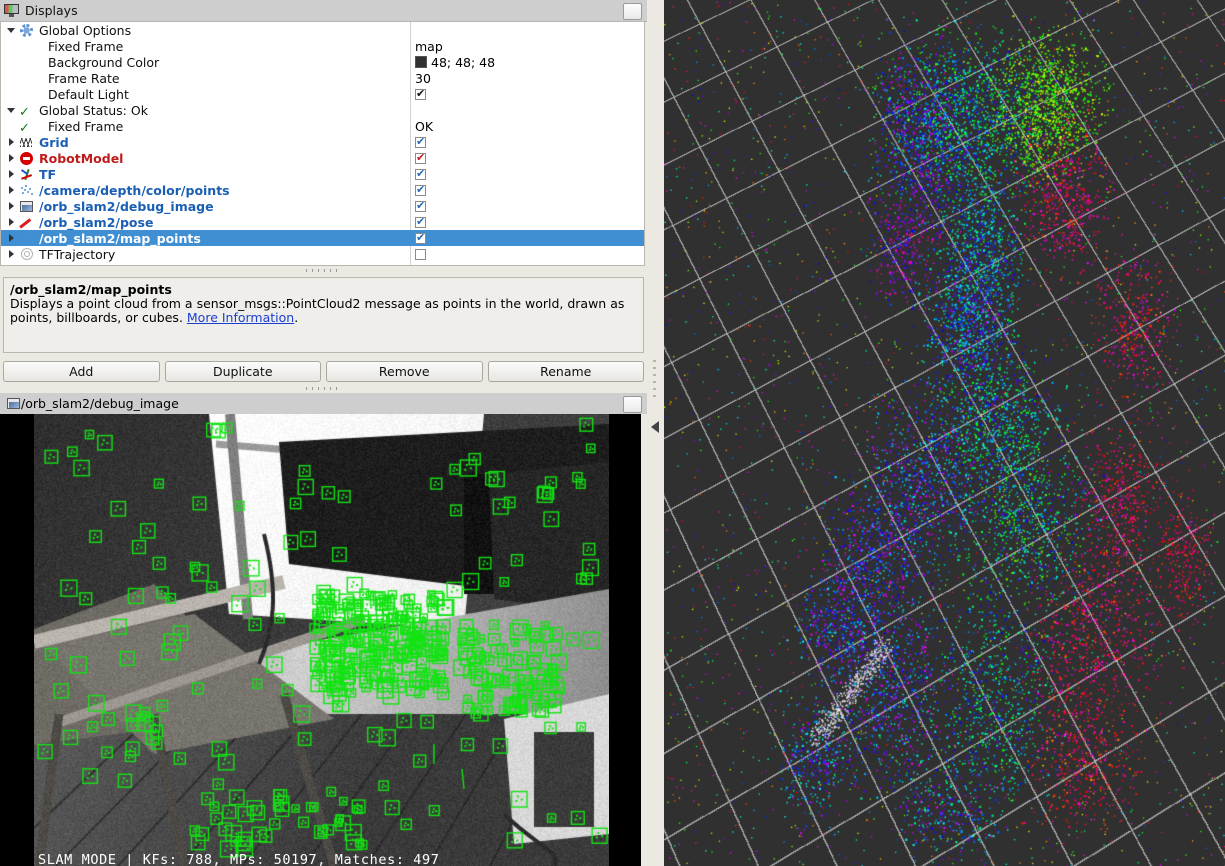 The width and height of the screenshot is (1225, 866). What do you see at coordinates (296, 317) in the screenshot?
I see `description-text-after-link: .` at bounding box center [296, 317].